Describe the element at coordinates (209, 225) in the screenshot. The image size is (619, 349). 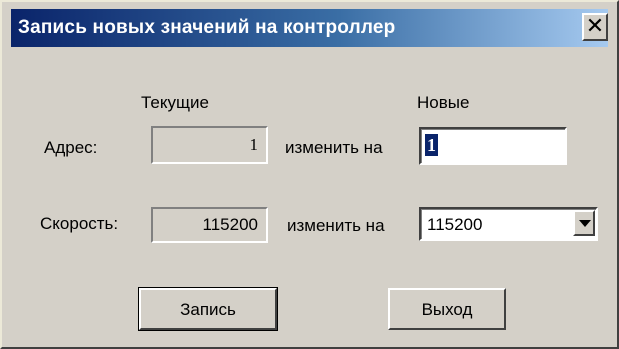
I see `current-speed-field: 115200` at that location.